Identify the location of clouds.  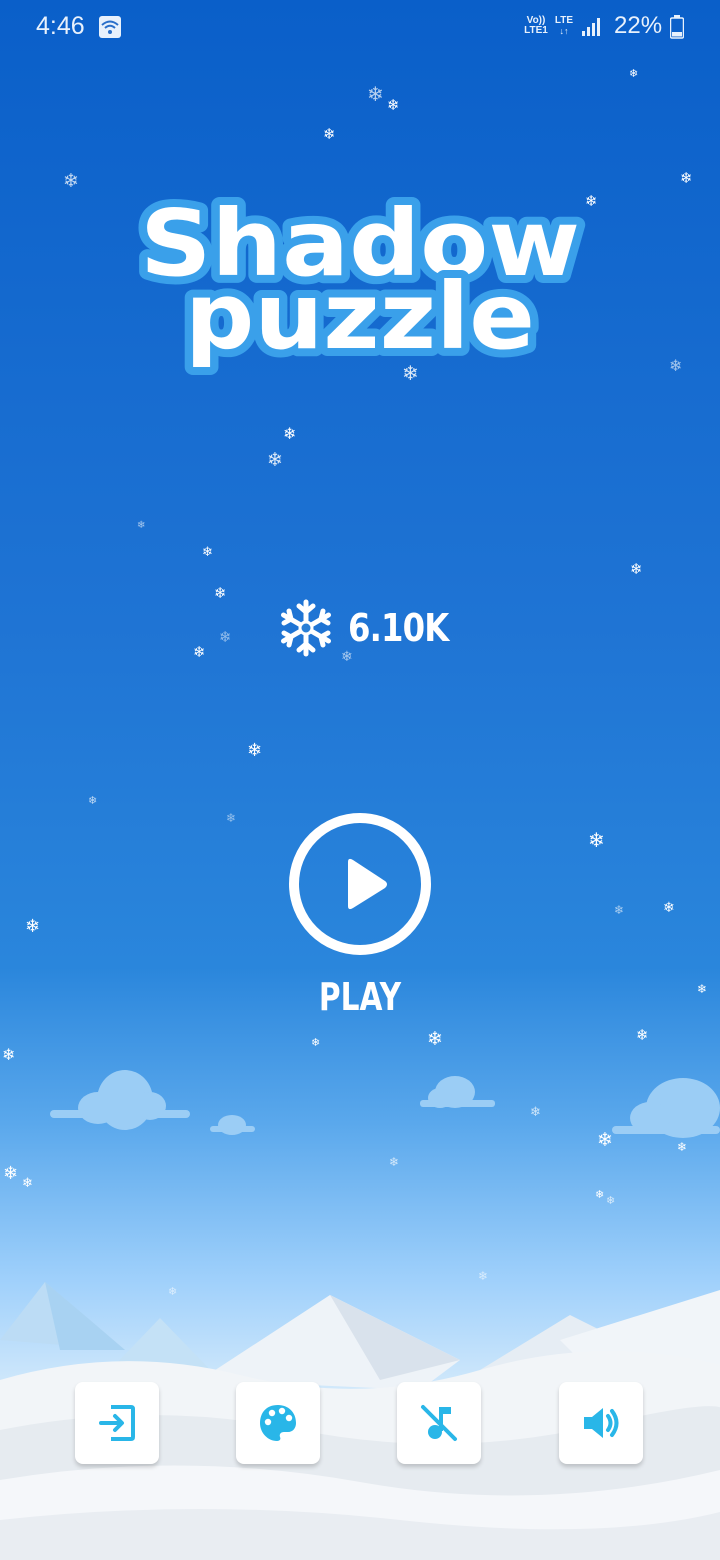
(385, 1104).